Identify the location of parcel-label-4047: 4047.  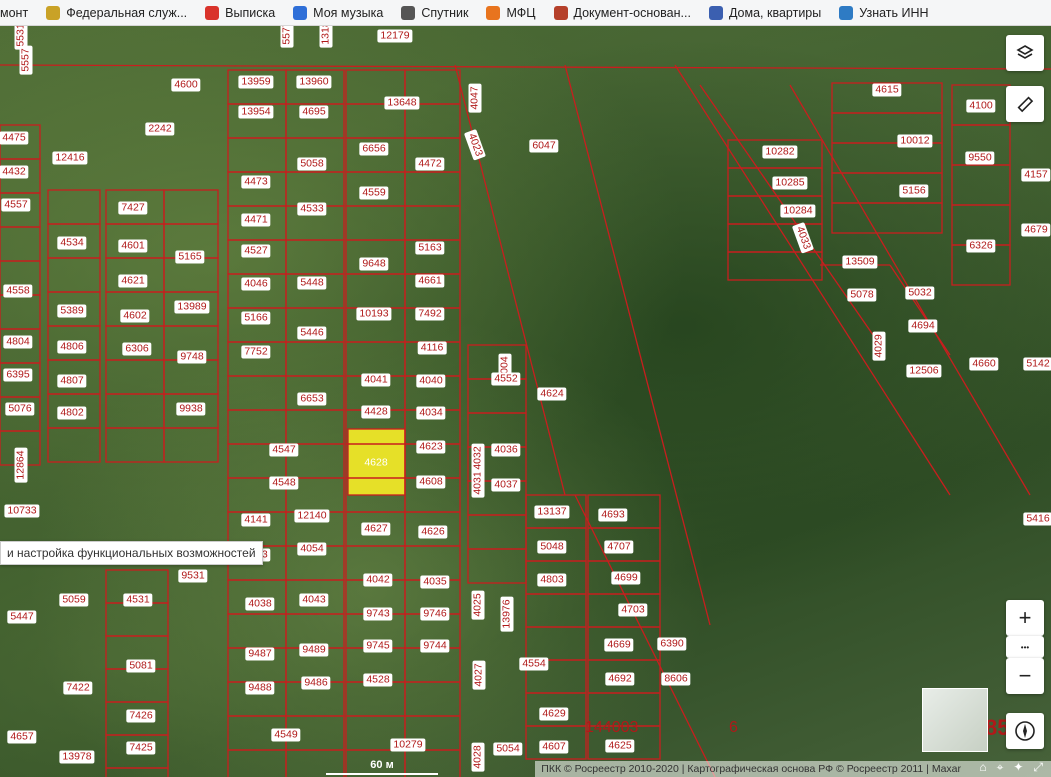
(475, 98).